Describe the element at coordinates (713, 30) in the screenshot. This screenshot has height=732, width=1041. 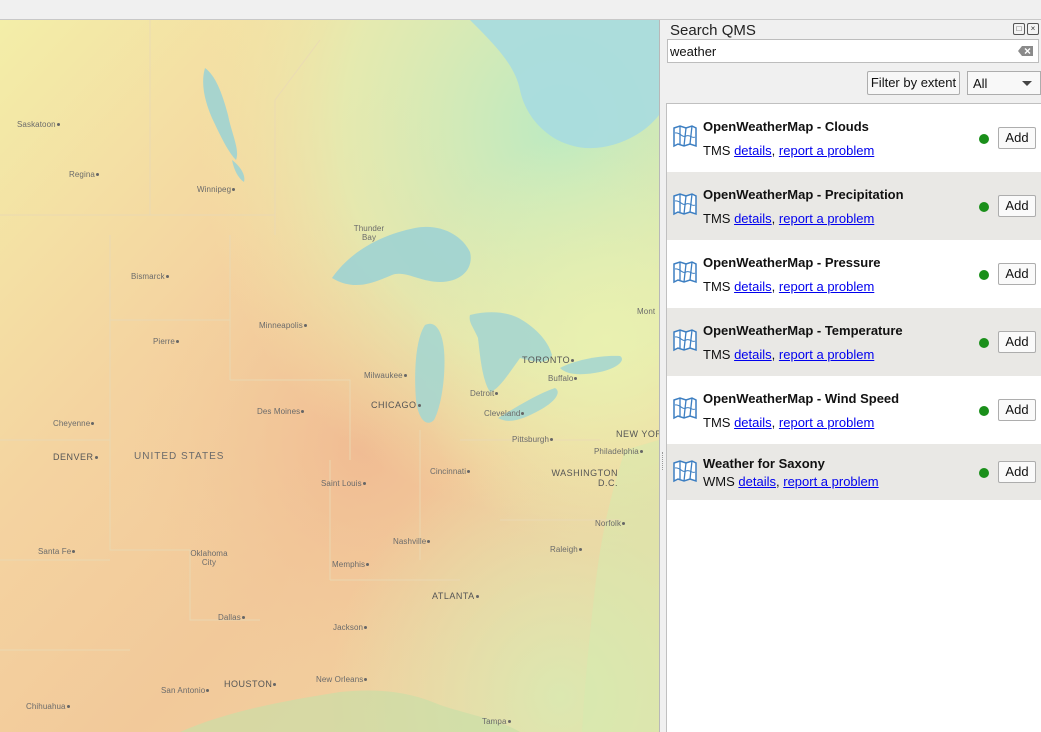
I see `panel-title: Search QMS` at that location.